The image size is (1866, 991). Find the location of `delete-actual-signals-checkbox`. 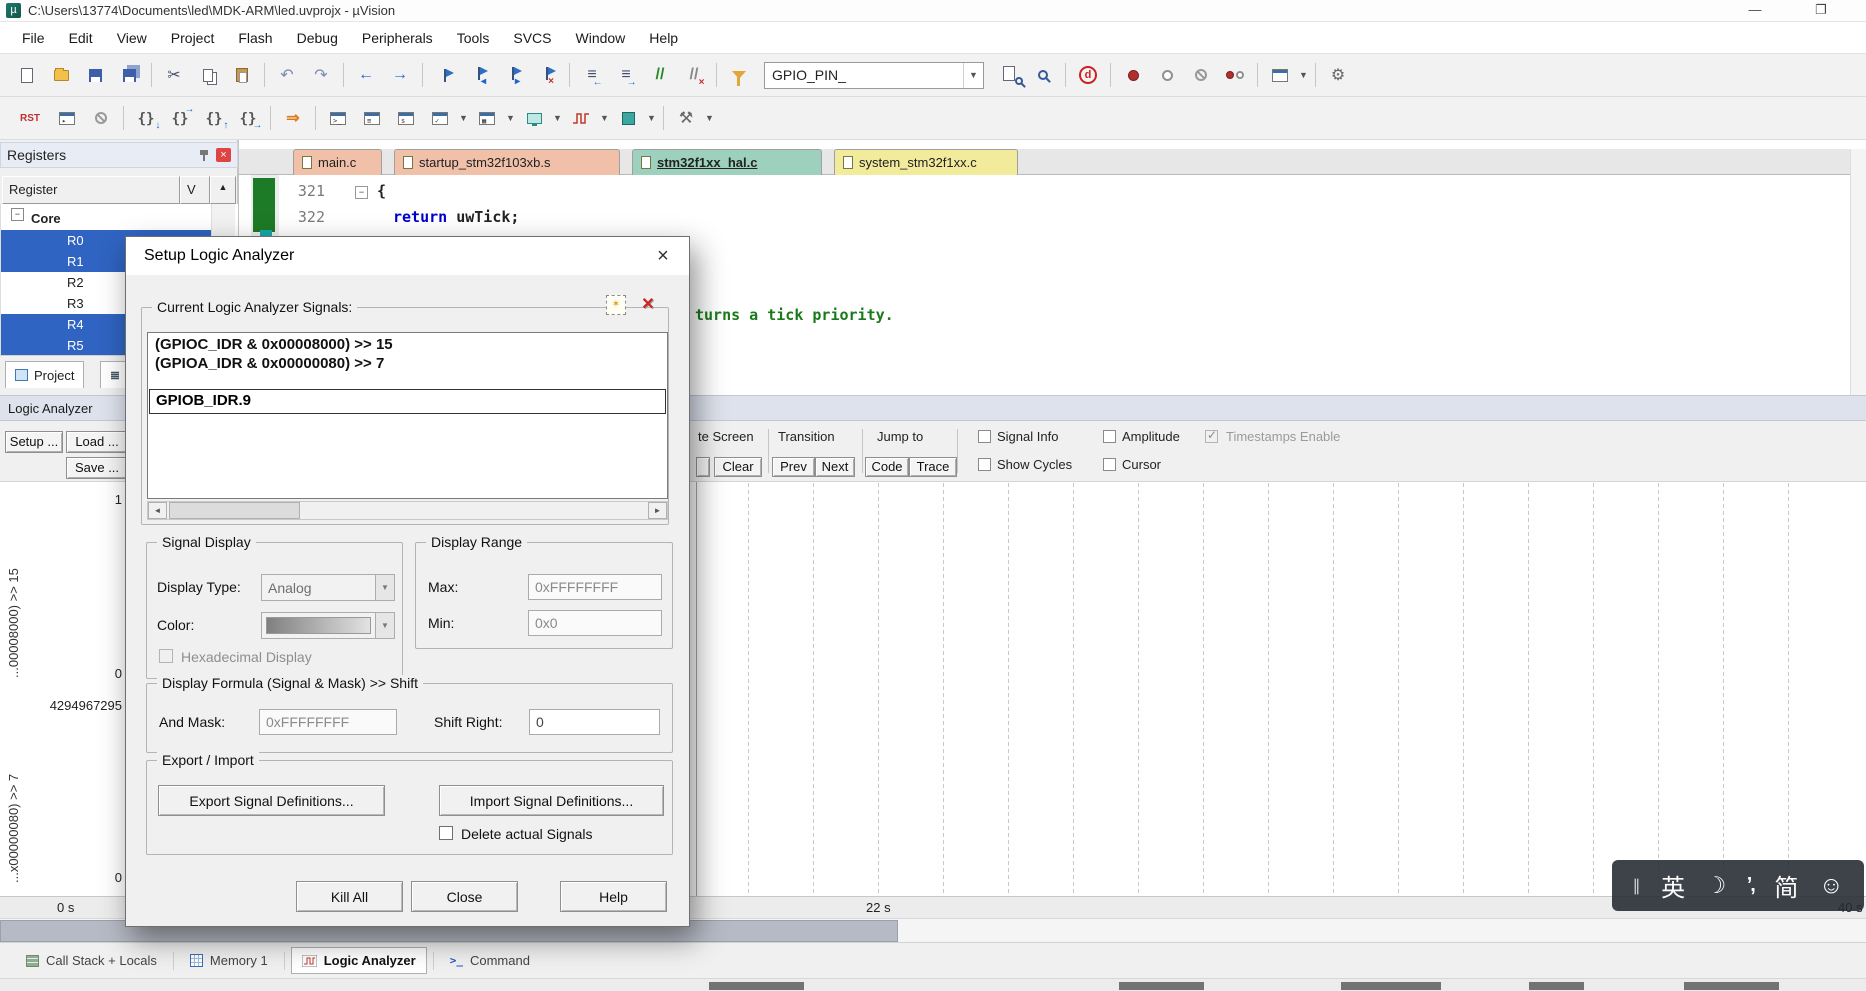

delete-actual-signals-checkbox is located at coordinates (446, 833).